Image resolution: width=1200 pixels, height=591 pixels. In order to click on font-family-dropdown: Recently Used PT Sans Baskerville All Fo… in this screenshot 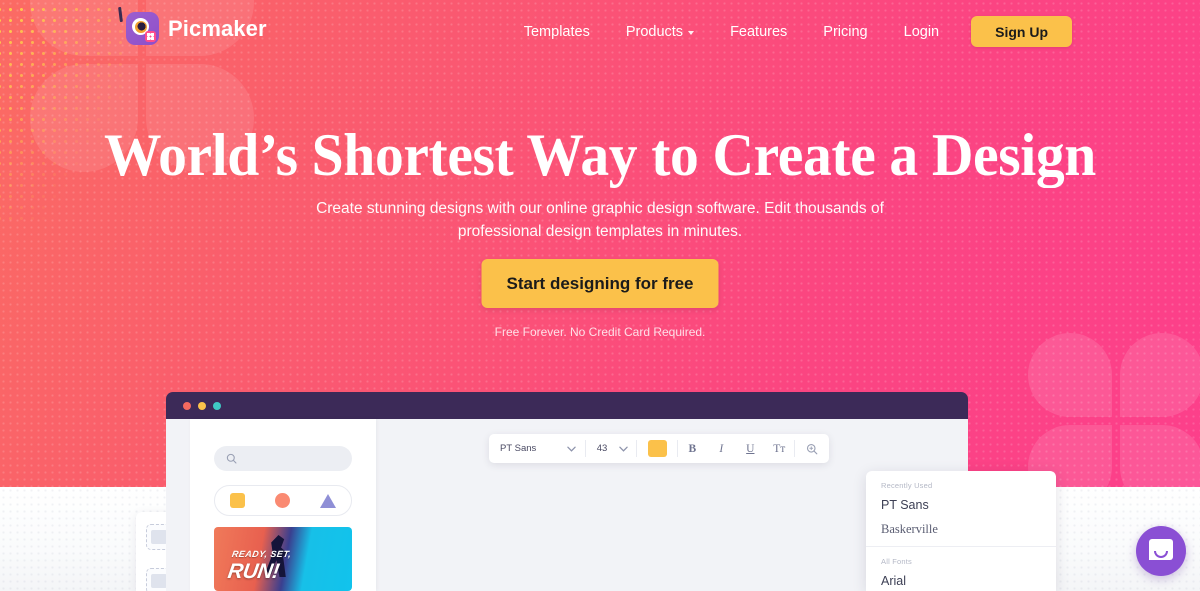, I will do `click(961, 531)`.